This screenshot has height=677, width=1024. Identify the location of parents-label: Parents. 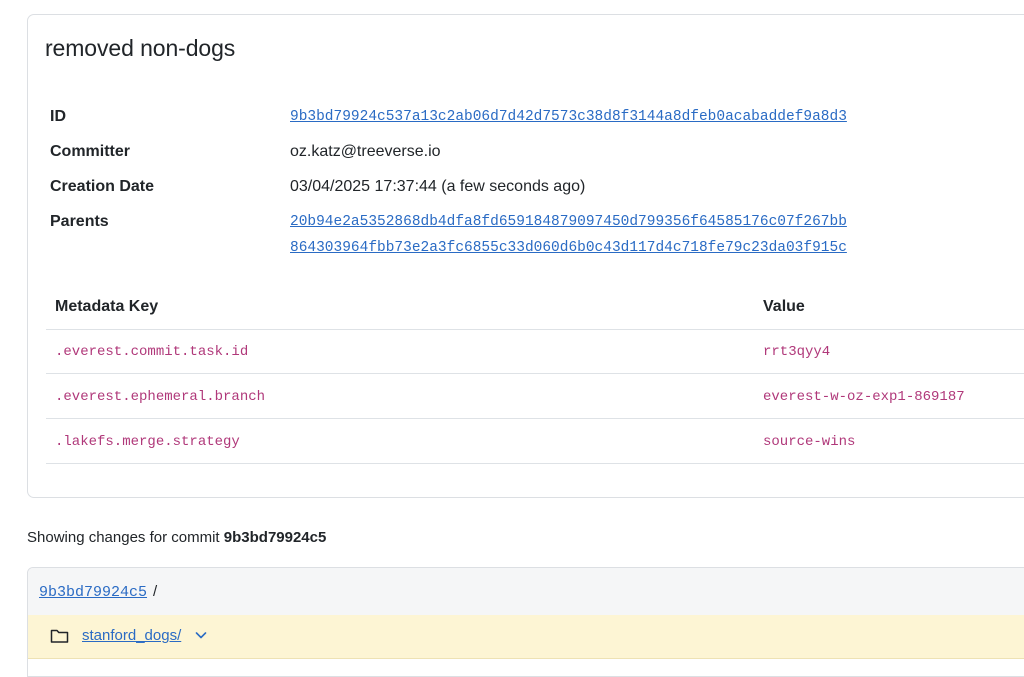
(79, 221).